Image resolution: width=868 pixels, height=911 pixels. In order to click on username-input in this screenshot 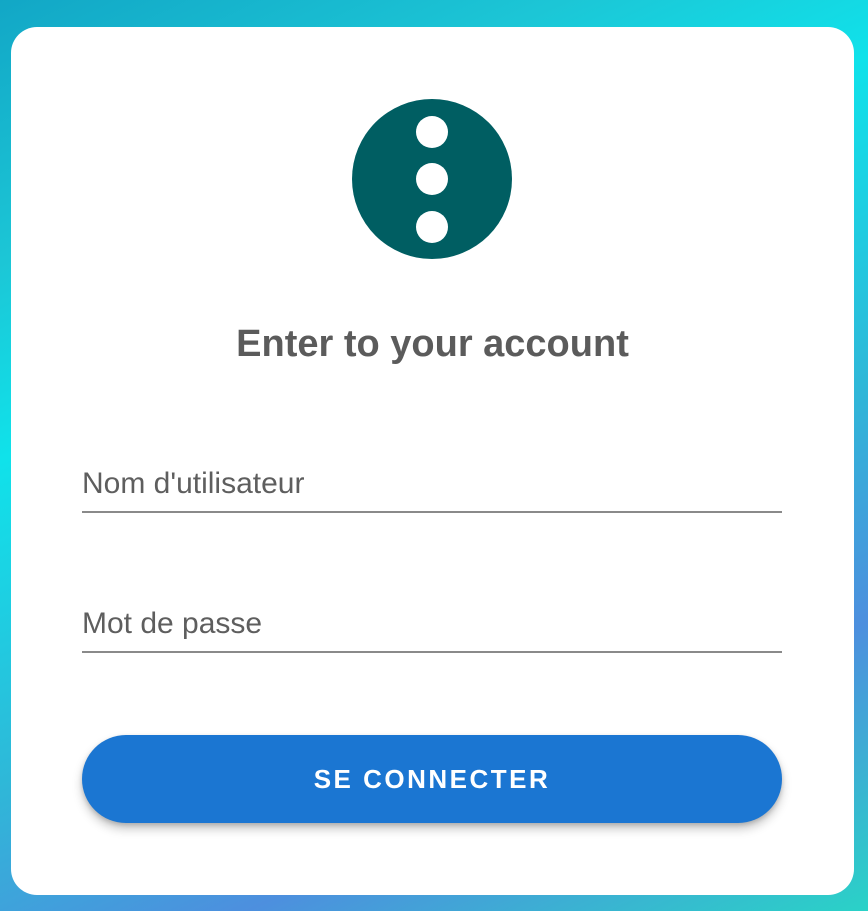, I will do `click(432, 484)`.